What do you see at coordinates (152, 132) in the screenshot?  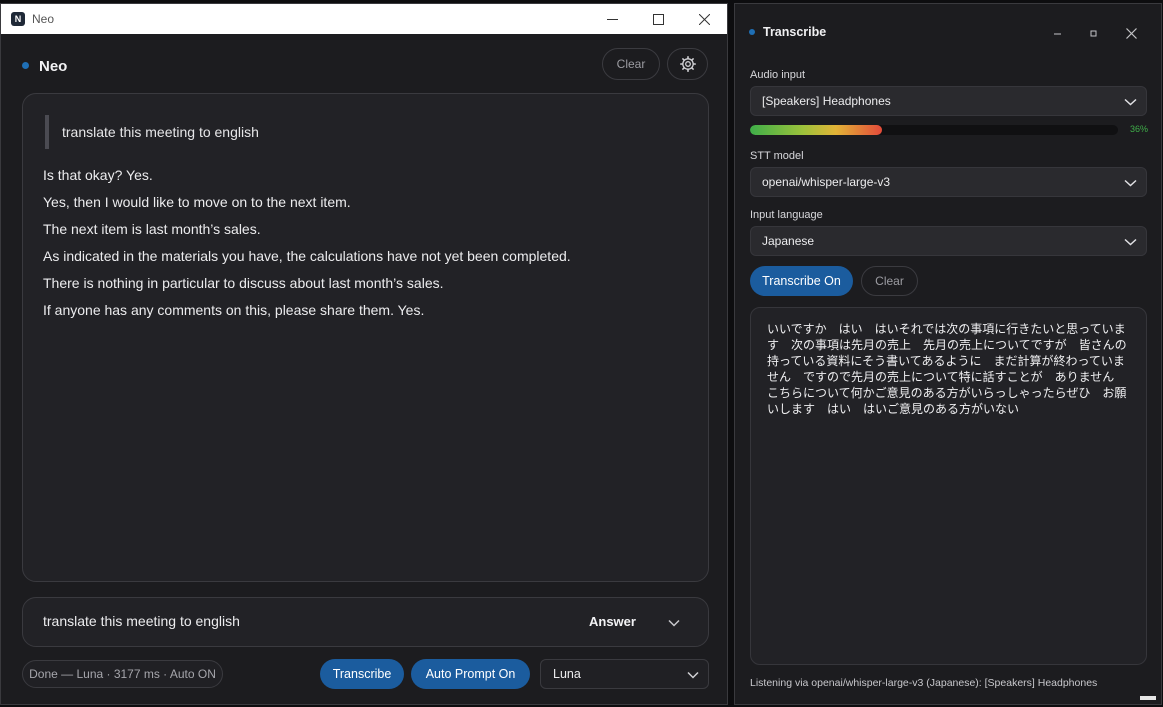 I see `prompt-quote: translate this meeting to english` at bounding box center [152, 132].